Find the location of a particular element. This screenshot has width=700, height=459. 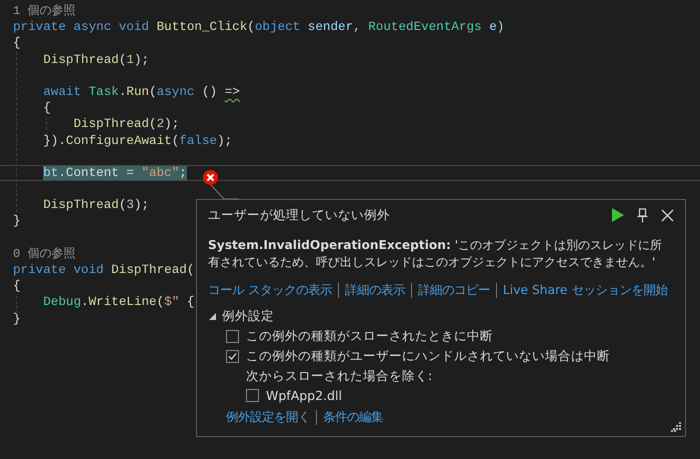

checkbox-label: この例外の種類がスローされたときに中断 is located at coordinates (369, 336).